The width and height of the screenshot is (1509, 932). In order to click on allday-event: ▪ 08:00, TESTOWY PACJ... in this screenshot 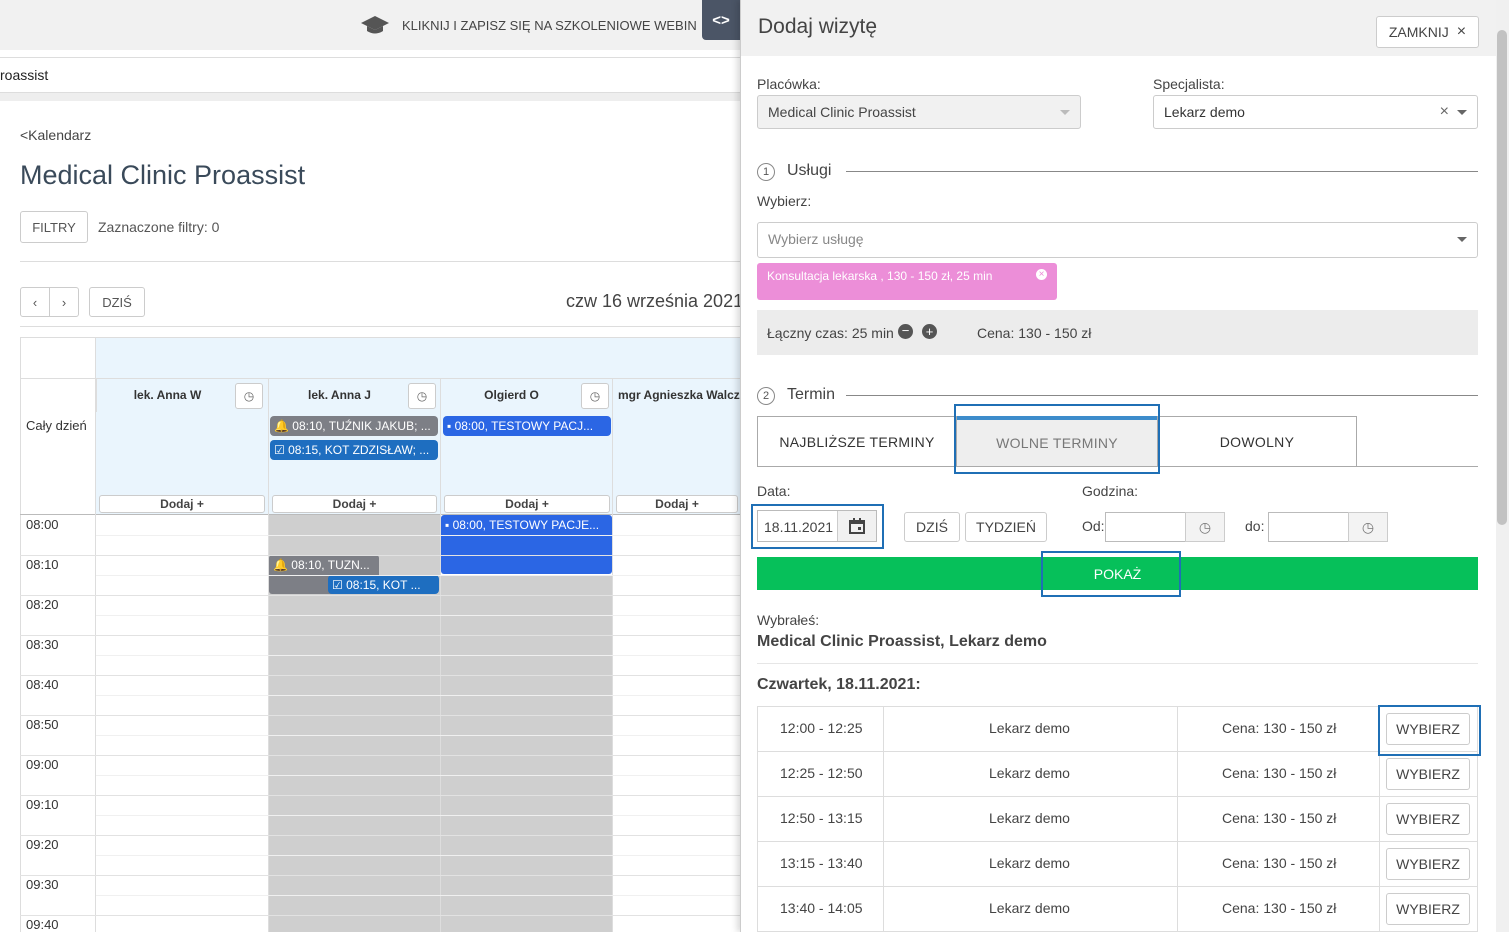, I will do `click(527, 426)`.